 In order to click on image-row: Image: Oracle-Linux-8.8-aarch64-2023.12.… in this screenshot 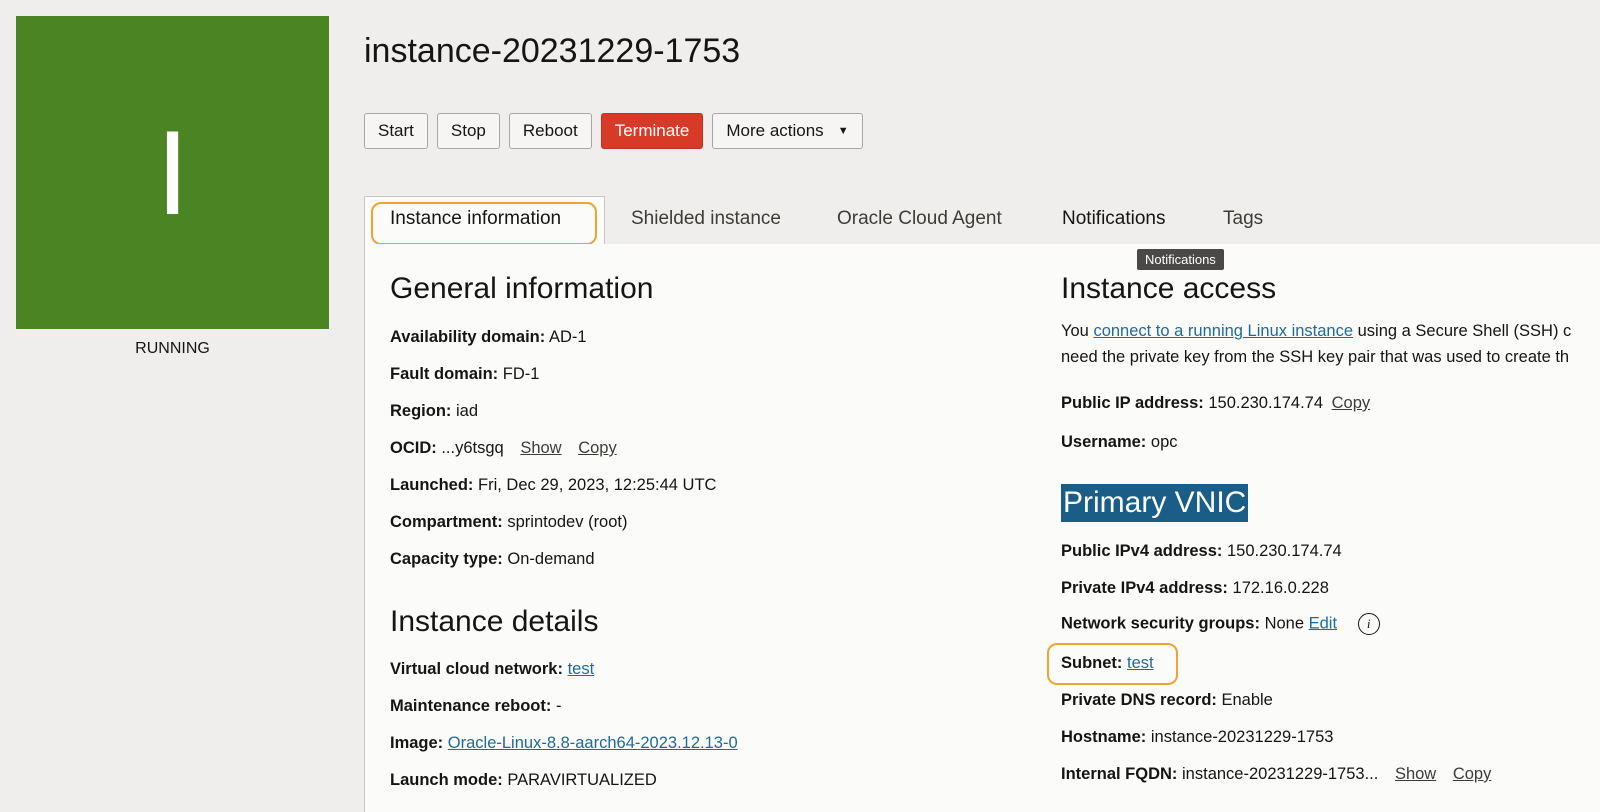, I will do `click(564, 743)`.